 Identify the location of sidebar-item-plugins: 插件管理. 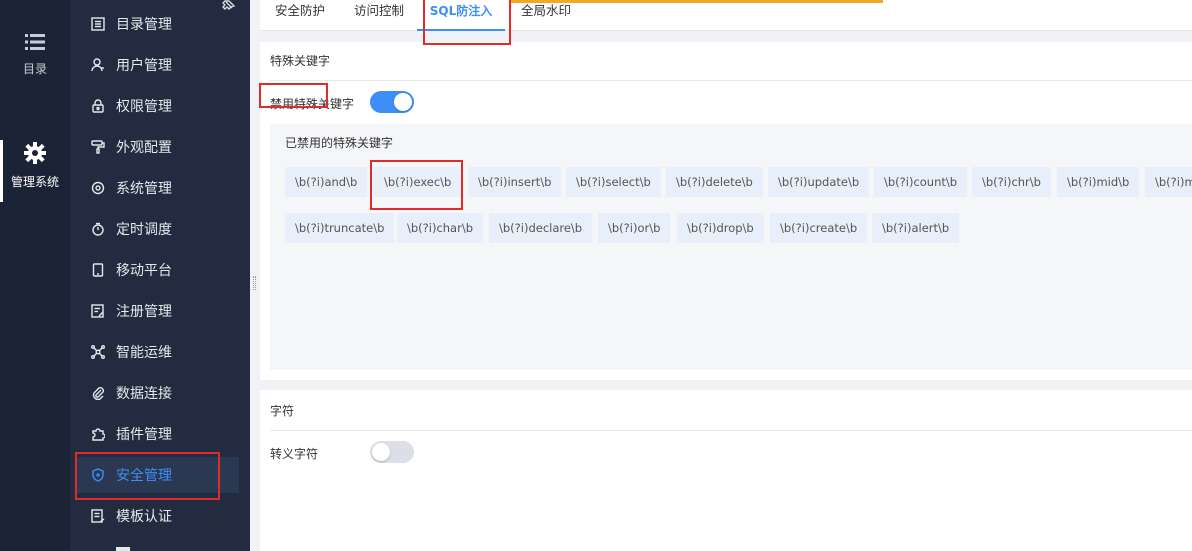
(160, 434).